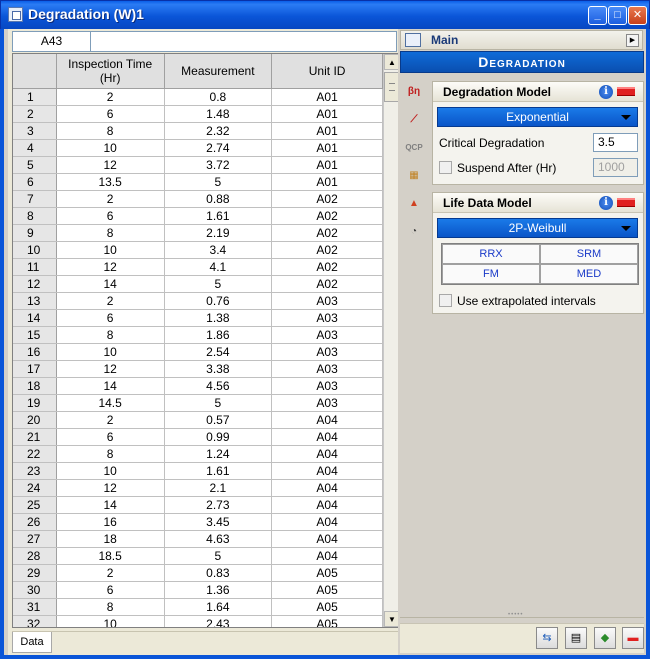 This screenshot has width=650, height=659. Describe the element at coordinates (244, 41) in the screenshot. I see `formula-input` at that location.